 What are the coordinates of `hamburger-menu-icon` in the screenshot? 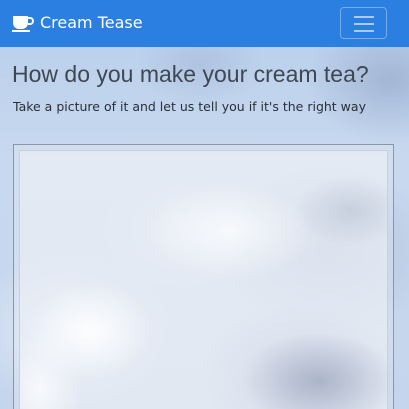 It's located at (364, 24).